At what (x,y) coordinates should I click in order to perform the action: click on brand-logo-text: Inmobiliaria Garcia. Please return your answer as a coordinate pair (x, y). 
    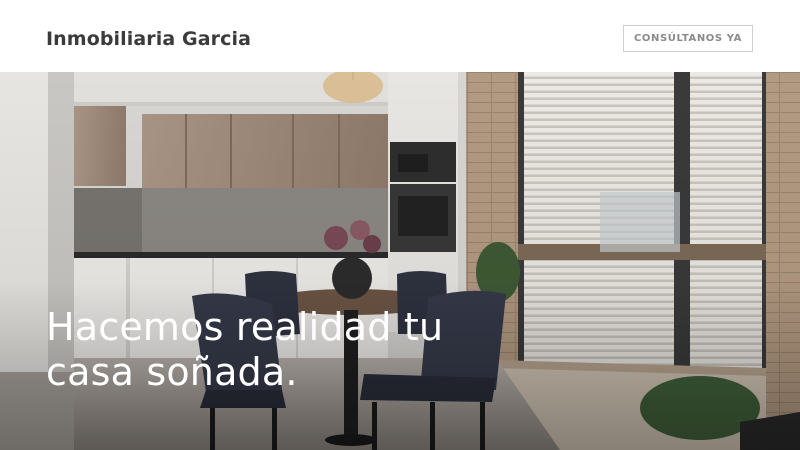
    Looking at the image, I should click on (148, 39).